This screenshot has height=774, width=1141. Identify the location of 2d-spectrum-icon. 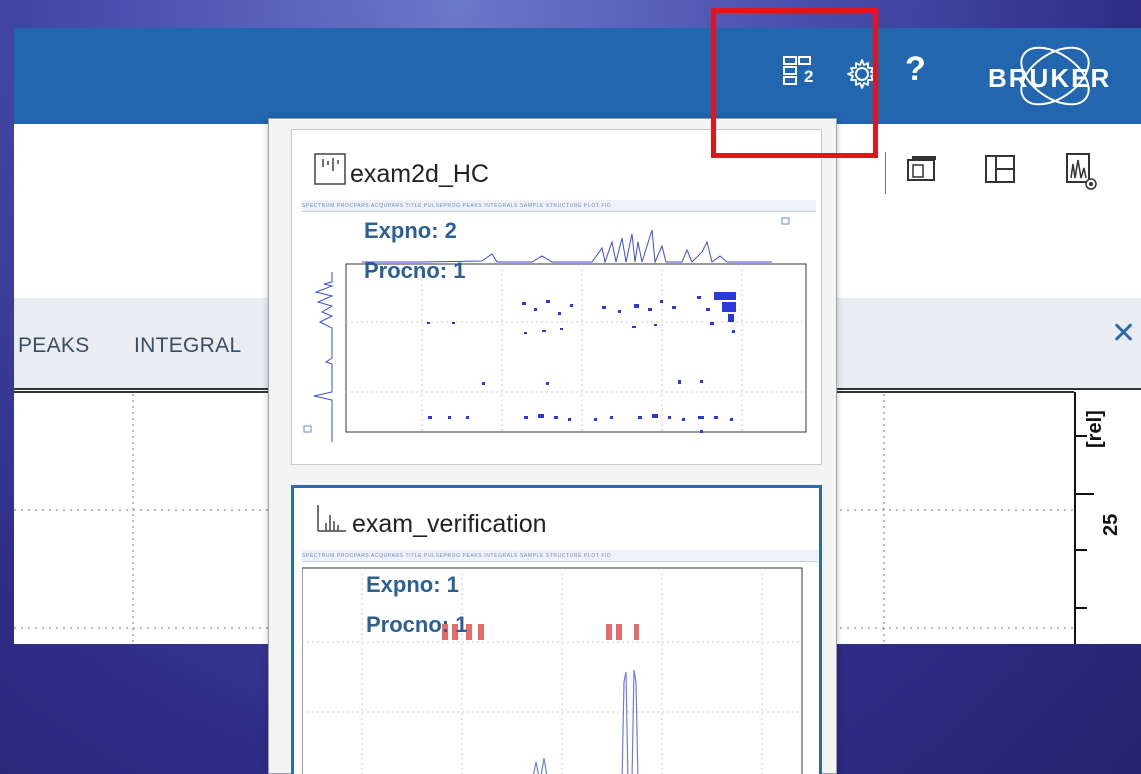
(330, 171).